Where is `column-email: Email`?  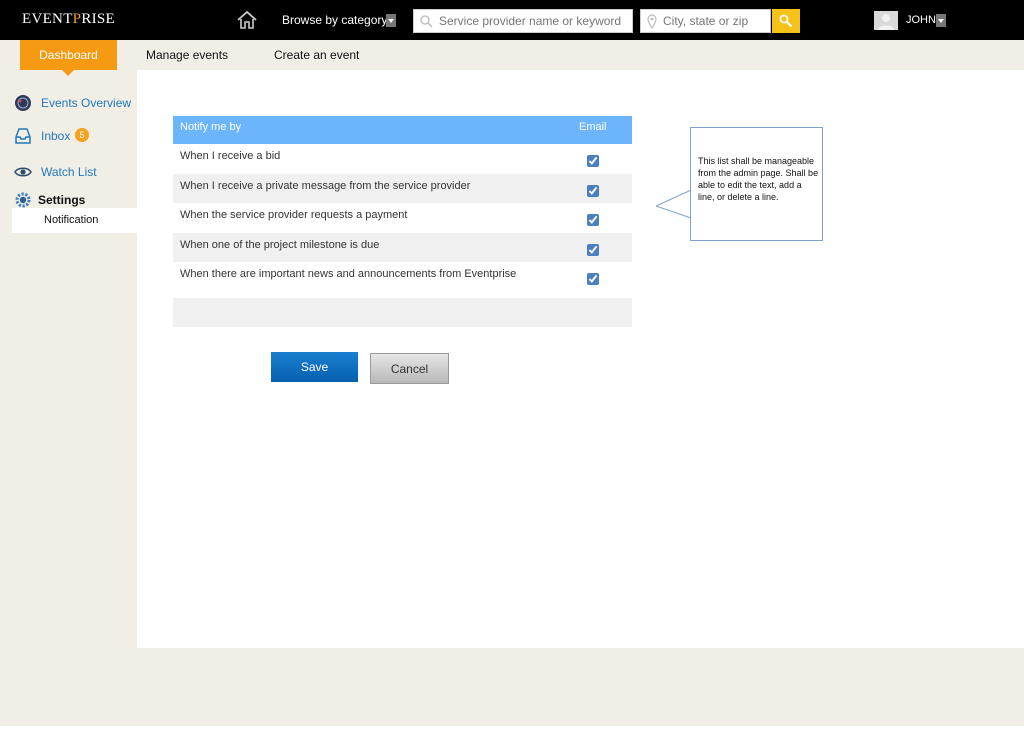
column-email: Email is located at coordinates (593, 127).